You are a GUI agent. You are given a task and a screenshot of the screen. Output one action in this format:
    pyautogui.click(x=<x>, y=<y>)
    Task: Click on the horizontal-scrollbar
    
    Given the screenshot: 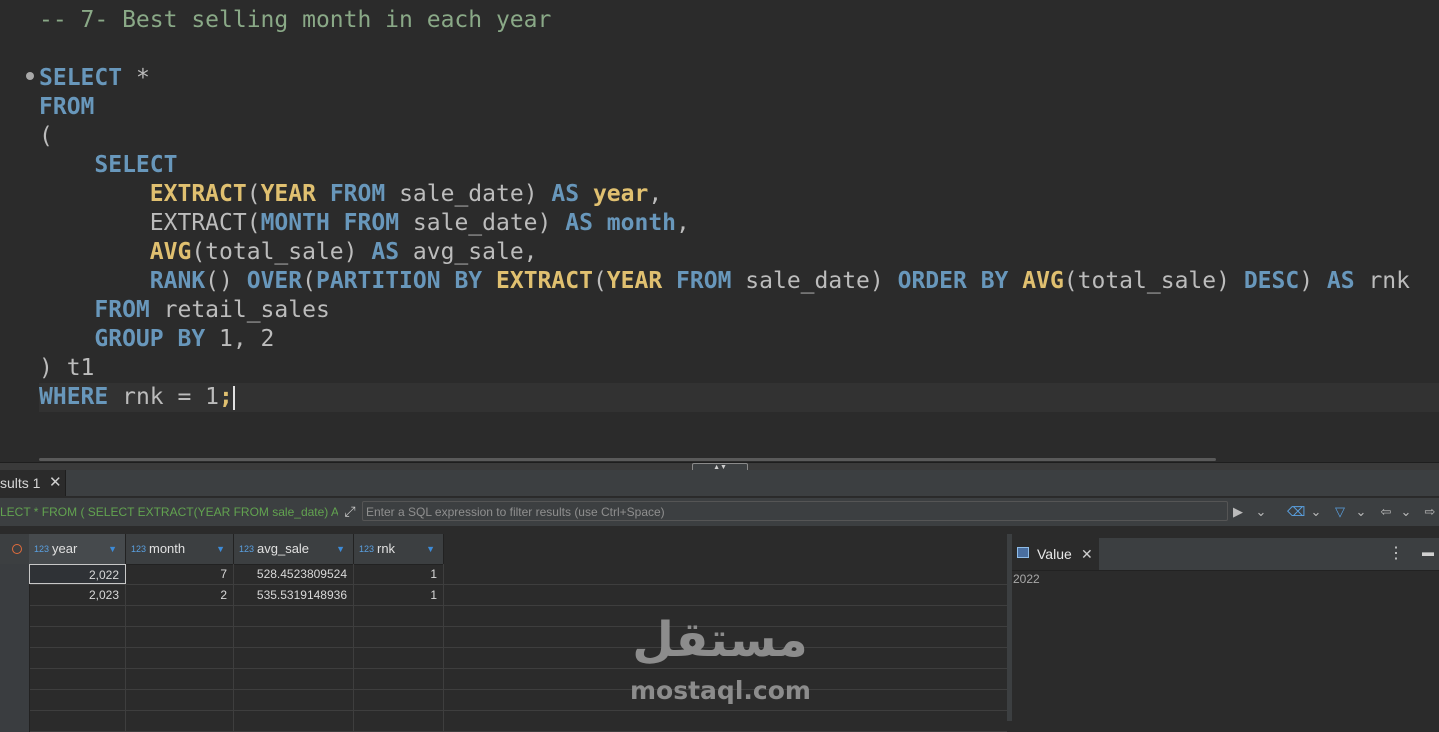 What is the action you would take?
    pyautogui.click(x=627, y=459)
    